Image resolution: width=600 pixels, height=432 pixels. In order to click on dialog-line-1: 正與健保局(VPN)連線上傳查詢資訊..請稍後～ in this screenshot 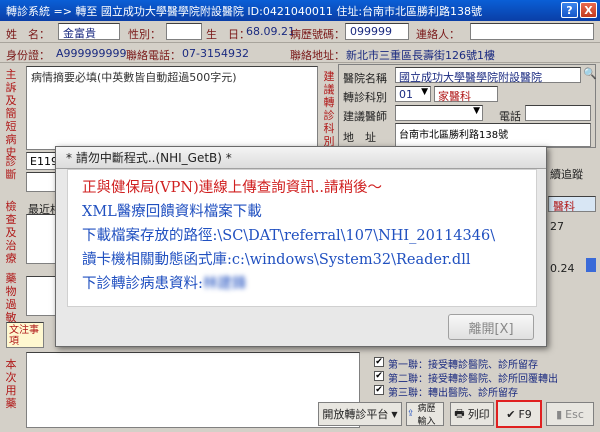, I will do `click(232, 188)`.